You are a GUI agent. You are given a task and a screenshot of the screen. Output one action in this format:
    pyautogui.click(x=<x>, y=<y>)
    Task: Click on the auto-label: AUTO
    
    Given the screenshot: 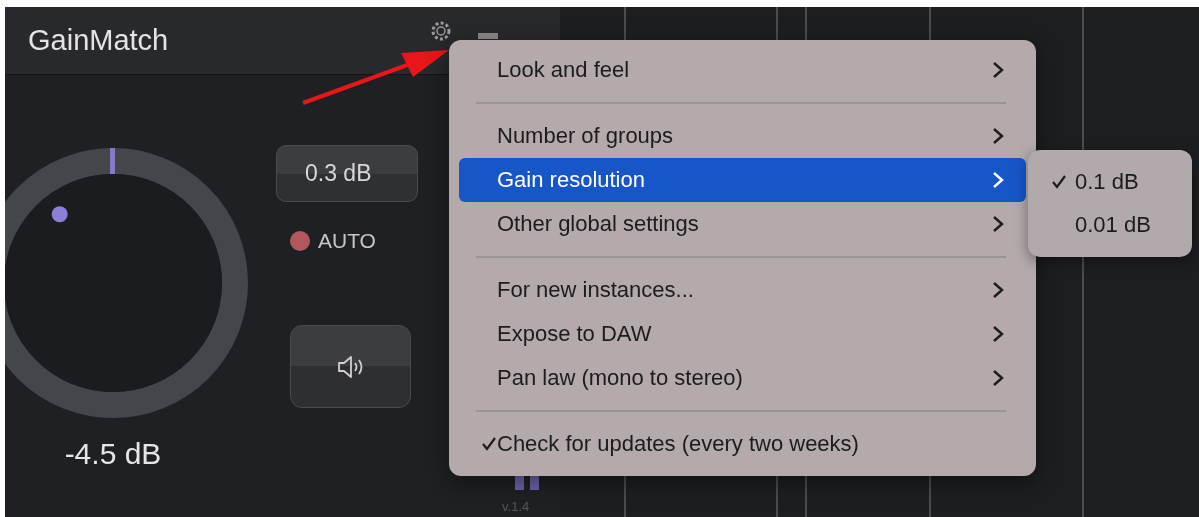 What is the action you would take?
    pyautogui.click(x=347, y=241)
    